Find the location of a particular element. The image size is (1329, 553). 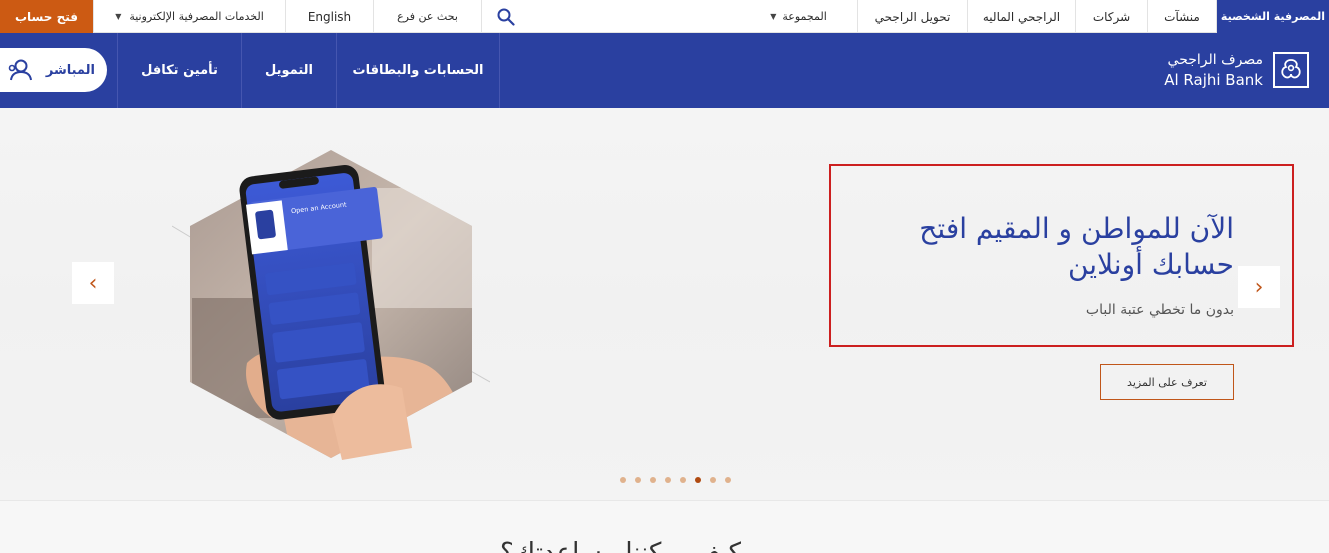

search-button is located at coordinates (505, 16).